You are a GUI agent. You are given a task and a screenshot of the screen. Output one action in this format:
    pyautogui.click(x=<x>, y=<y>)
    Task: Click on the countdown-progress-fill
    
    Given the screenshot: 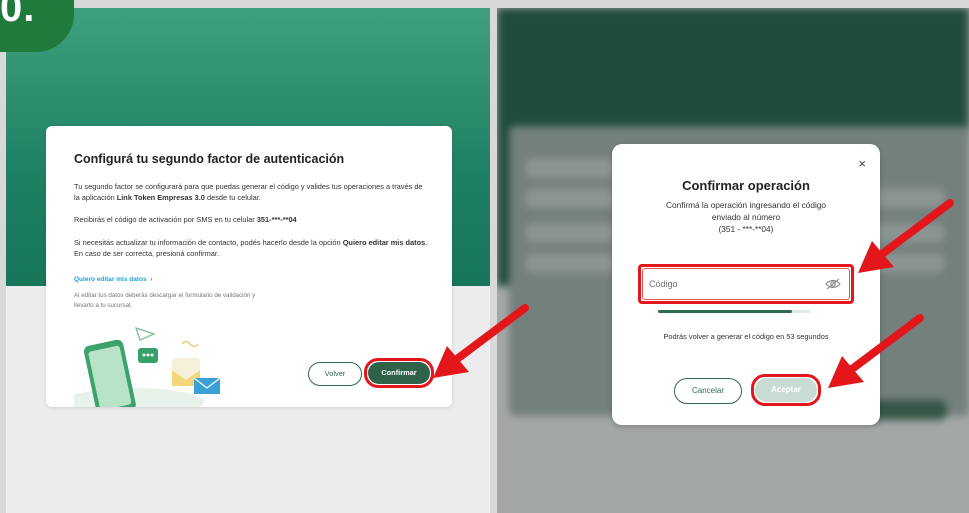 What is the action you would take?
    pyautogui.click(x=725, y=311)
    